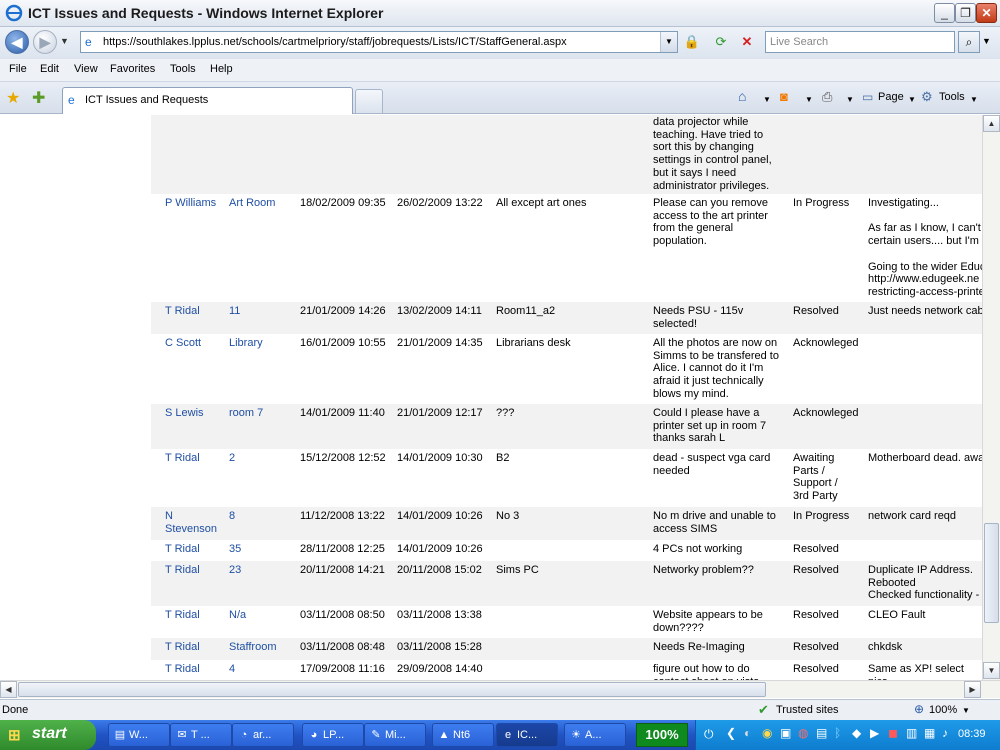 Image resolution: width=1000 pixels, height=750 pixels. I want to click on search-options-icon: ▼, so click(986, 41).